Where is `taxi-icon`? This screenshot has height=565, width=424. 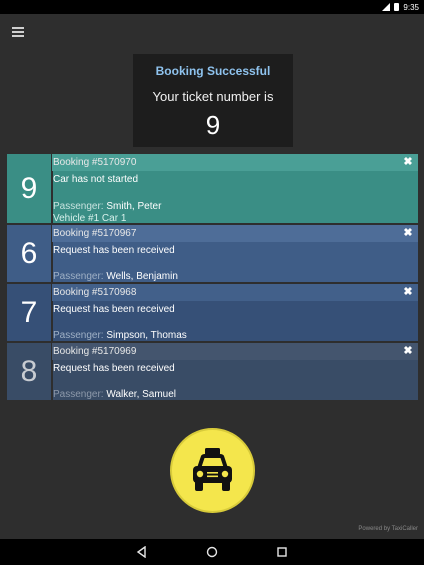 taxi-icon is located at coordinates (212, 469).